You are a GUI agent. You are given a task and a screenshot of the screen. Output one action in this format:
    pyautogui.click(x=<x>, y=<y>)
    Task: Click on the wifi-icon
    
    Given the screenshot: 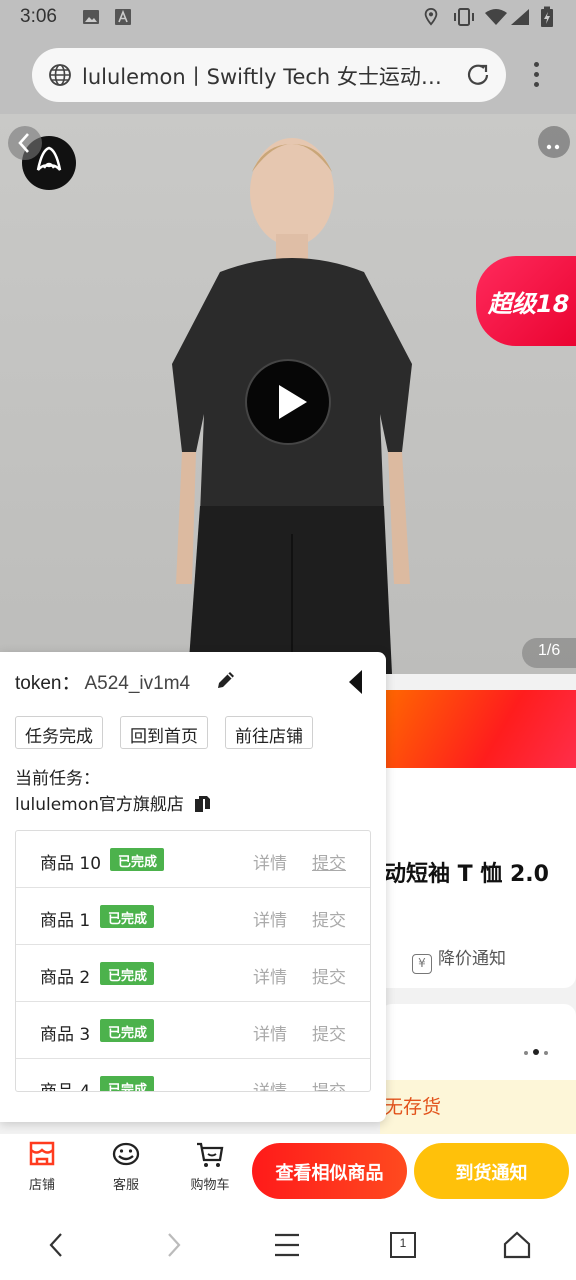 What is the action you would take?
    pyautogui.click(x=496, y=17)
    